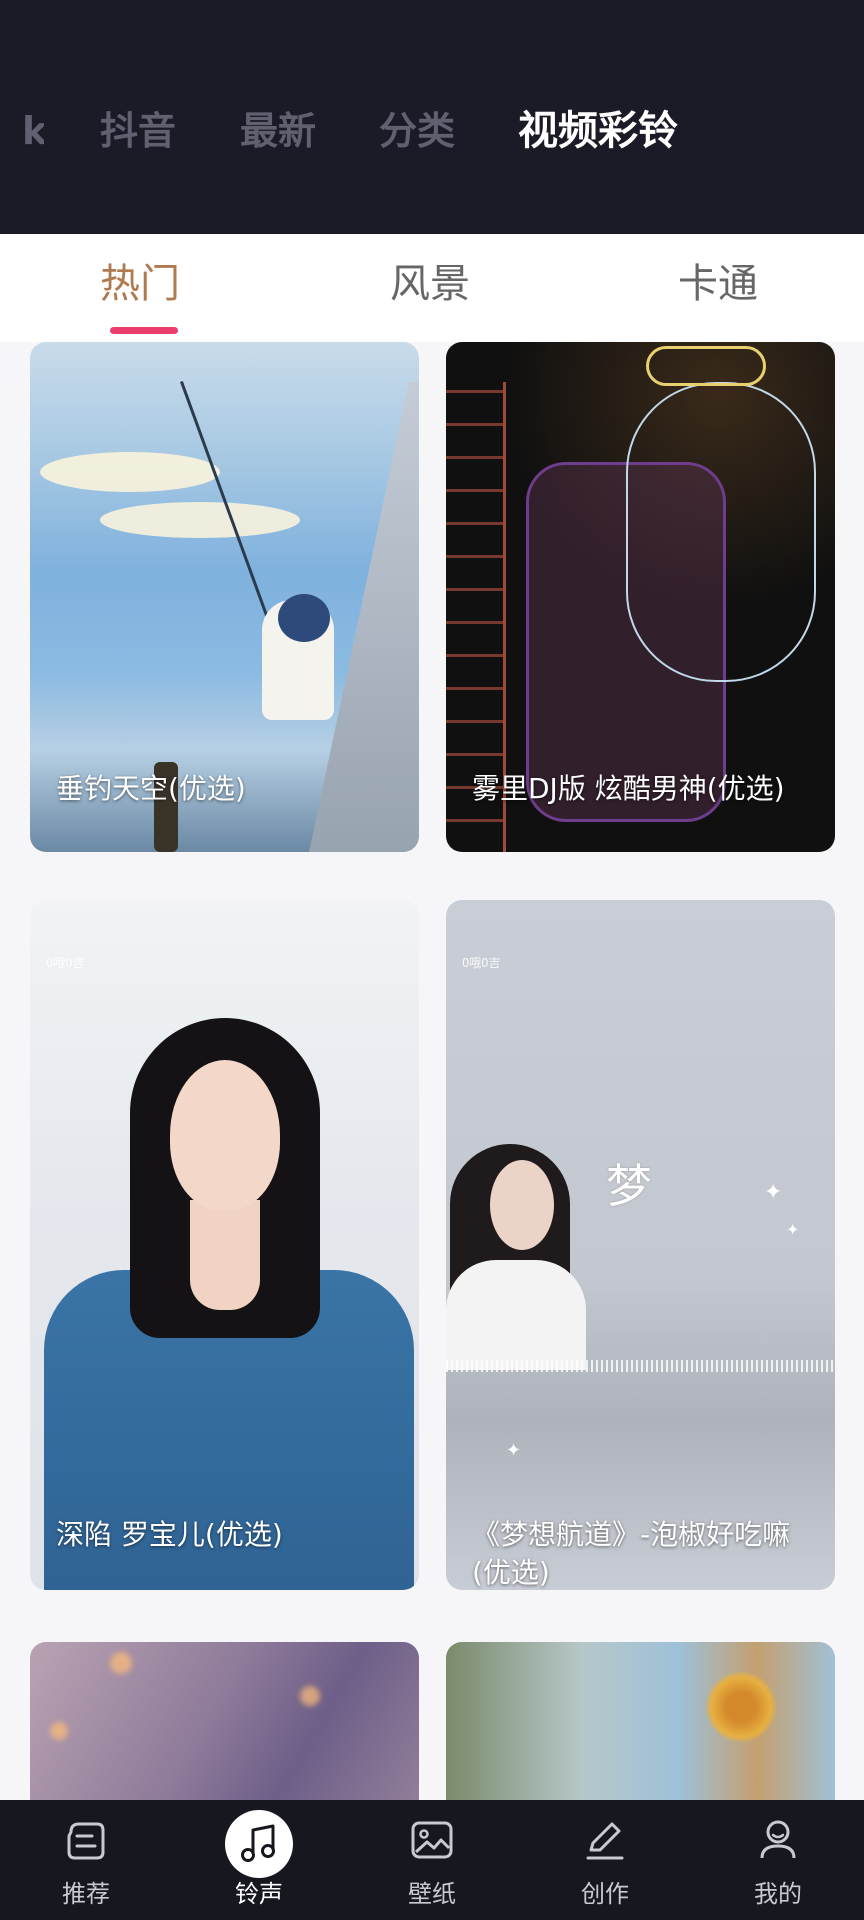 This screenshot has height=1920, width=864. Describe the element at coordinates (140, 284) in the screenshot. I see `sub-tab-hot: 热门` at that location.